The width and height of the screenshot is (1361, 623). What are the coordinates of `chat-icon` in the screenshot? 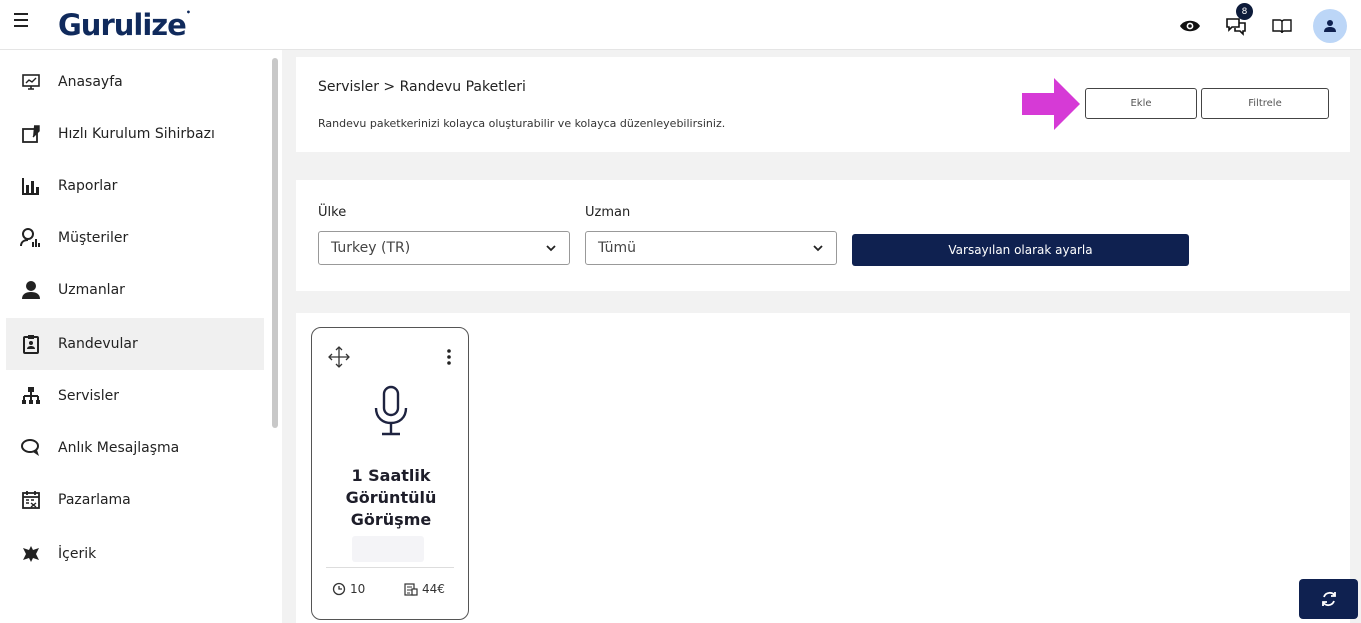 It's located at (31, 448).